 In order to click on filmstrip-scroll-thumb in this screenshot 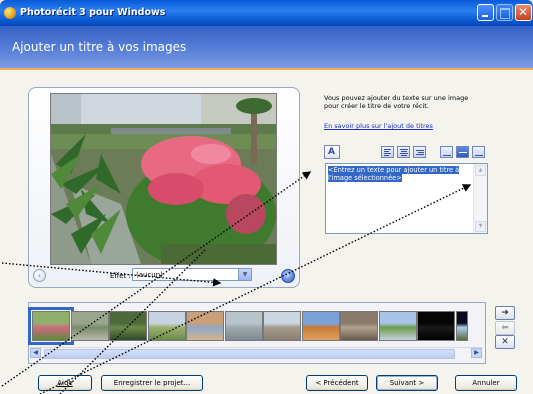, I will do `click(249, 354)`.